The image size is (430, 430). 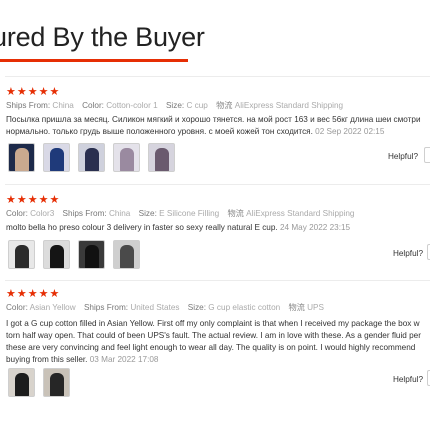 I want to click on shipping-method: UPS, so click(x=315, y=307).